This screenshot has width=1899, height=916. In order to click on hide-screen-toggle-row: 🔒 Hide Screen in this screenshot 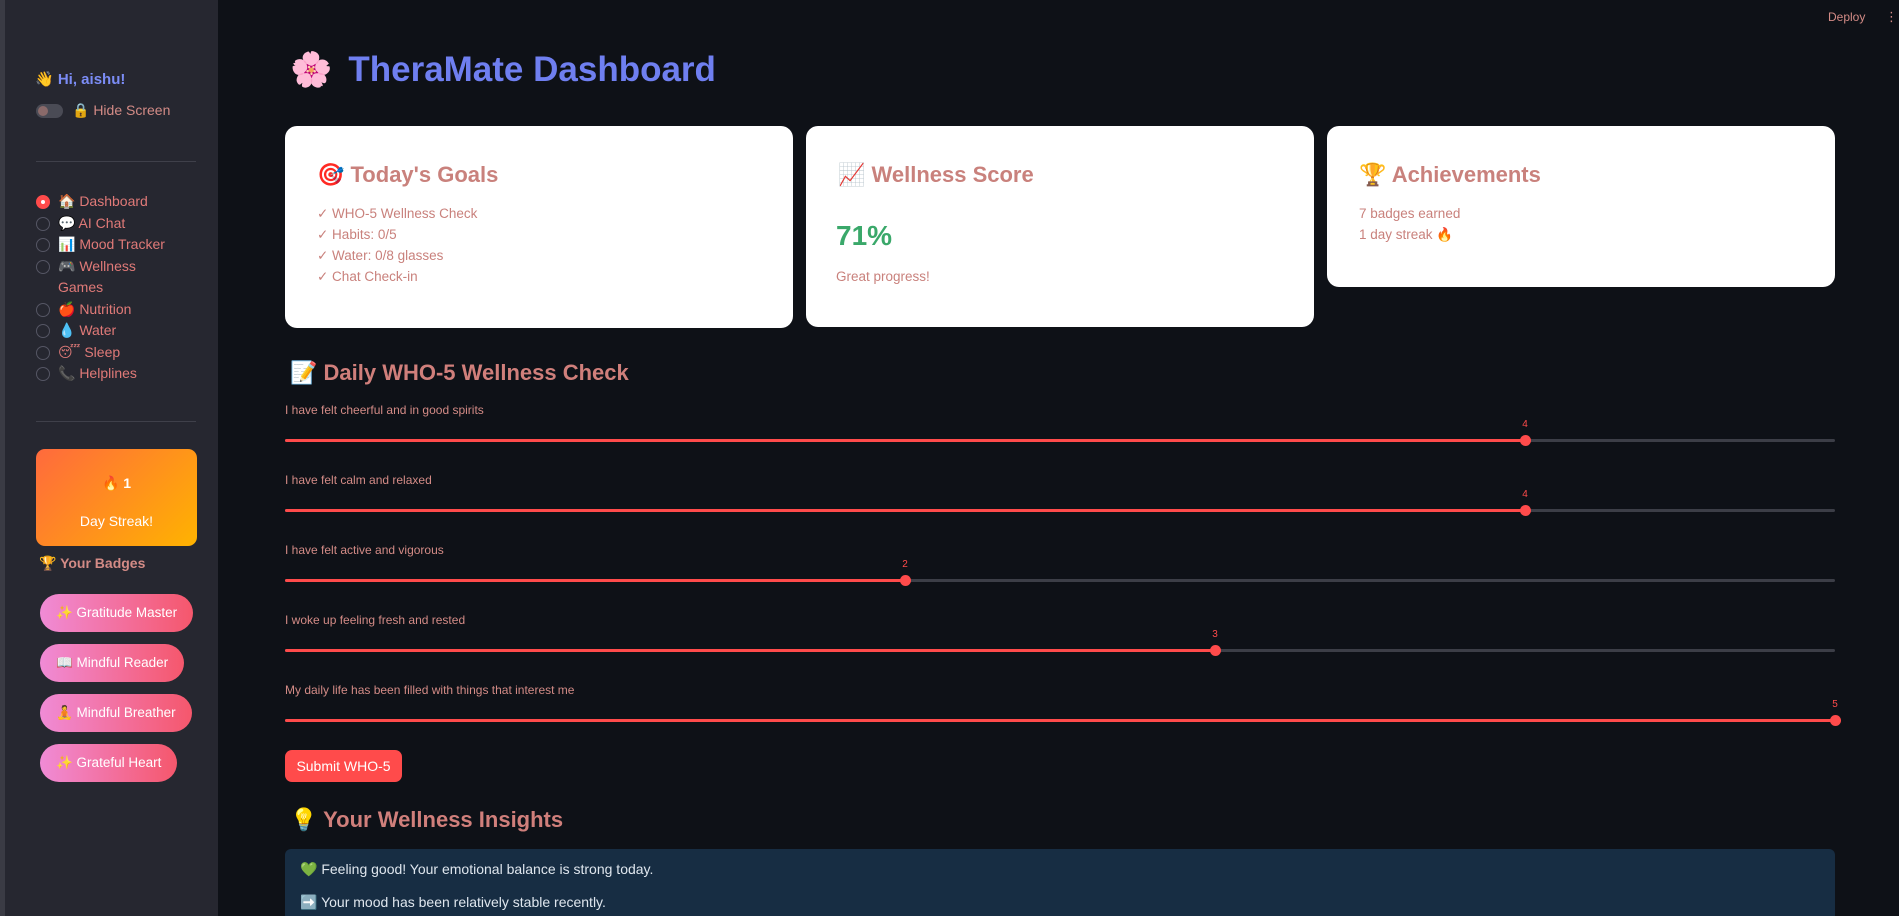, I will do `click(103, 110)`.